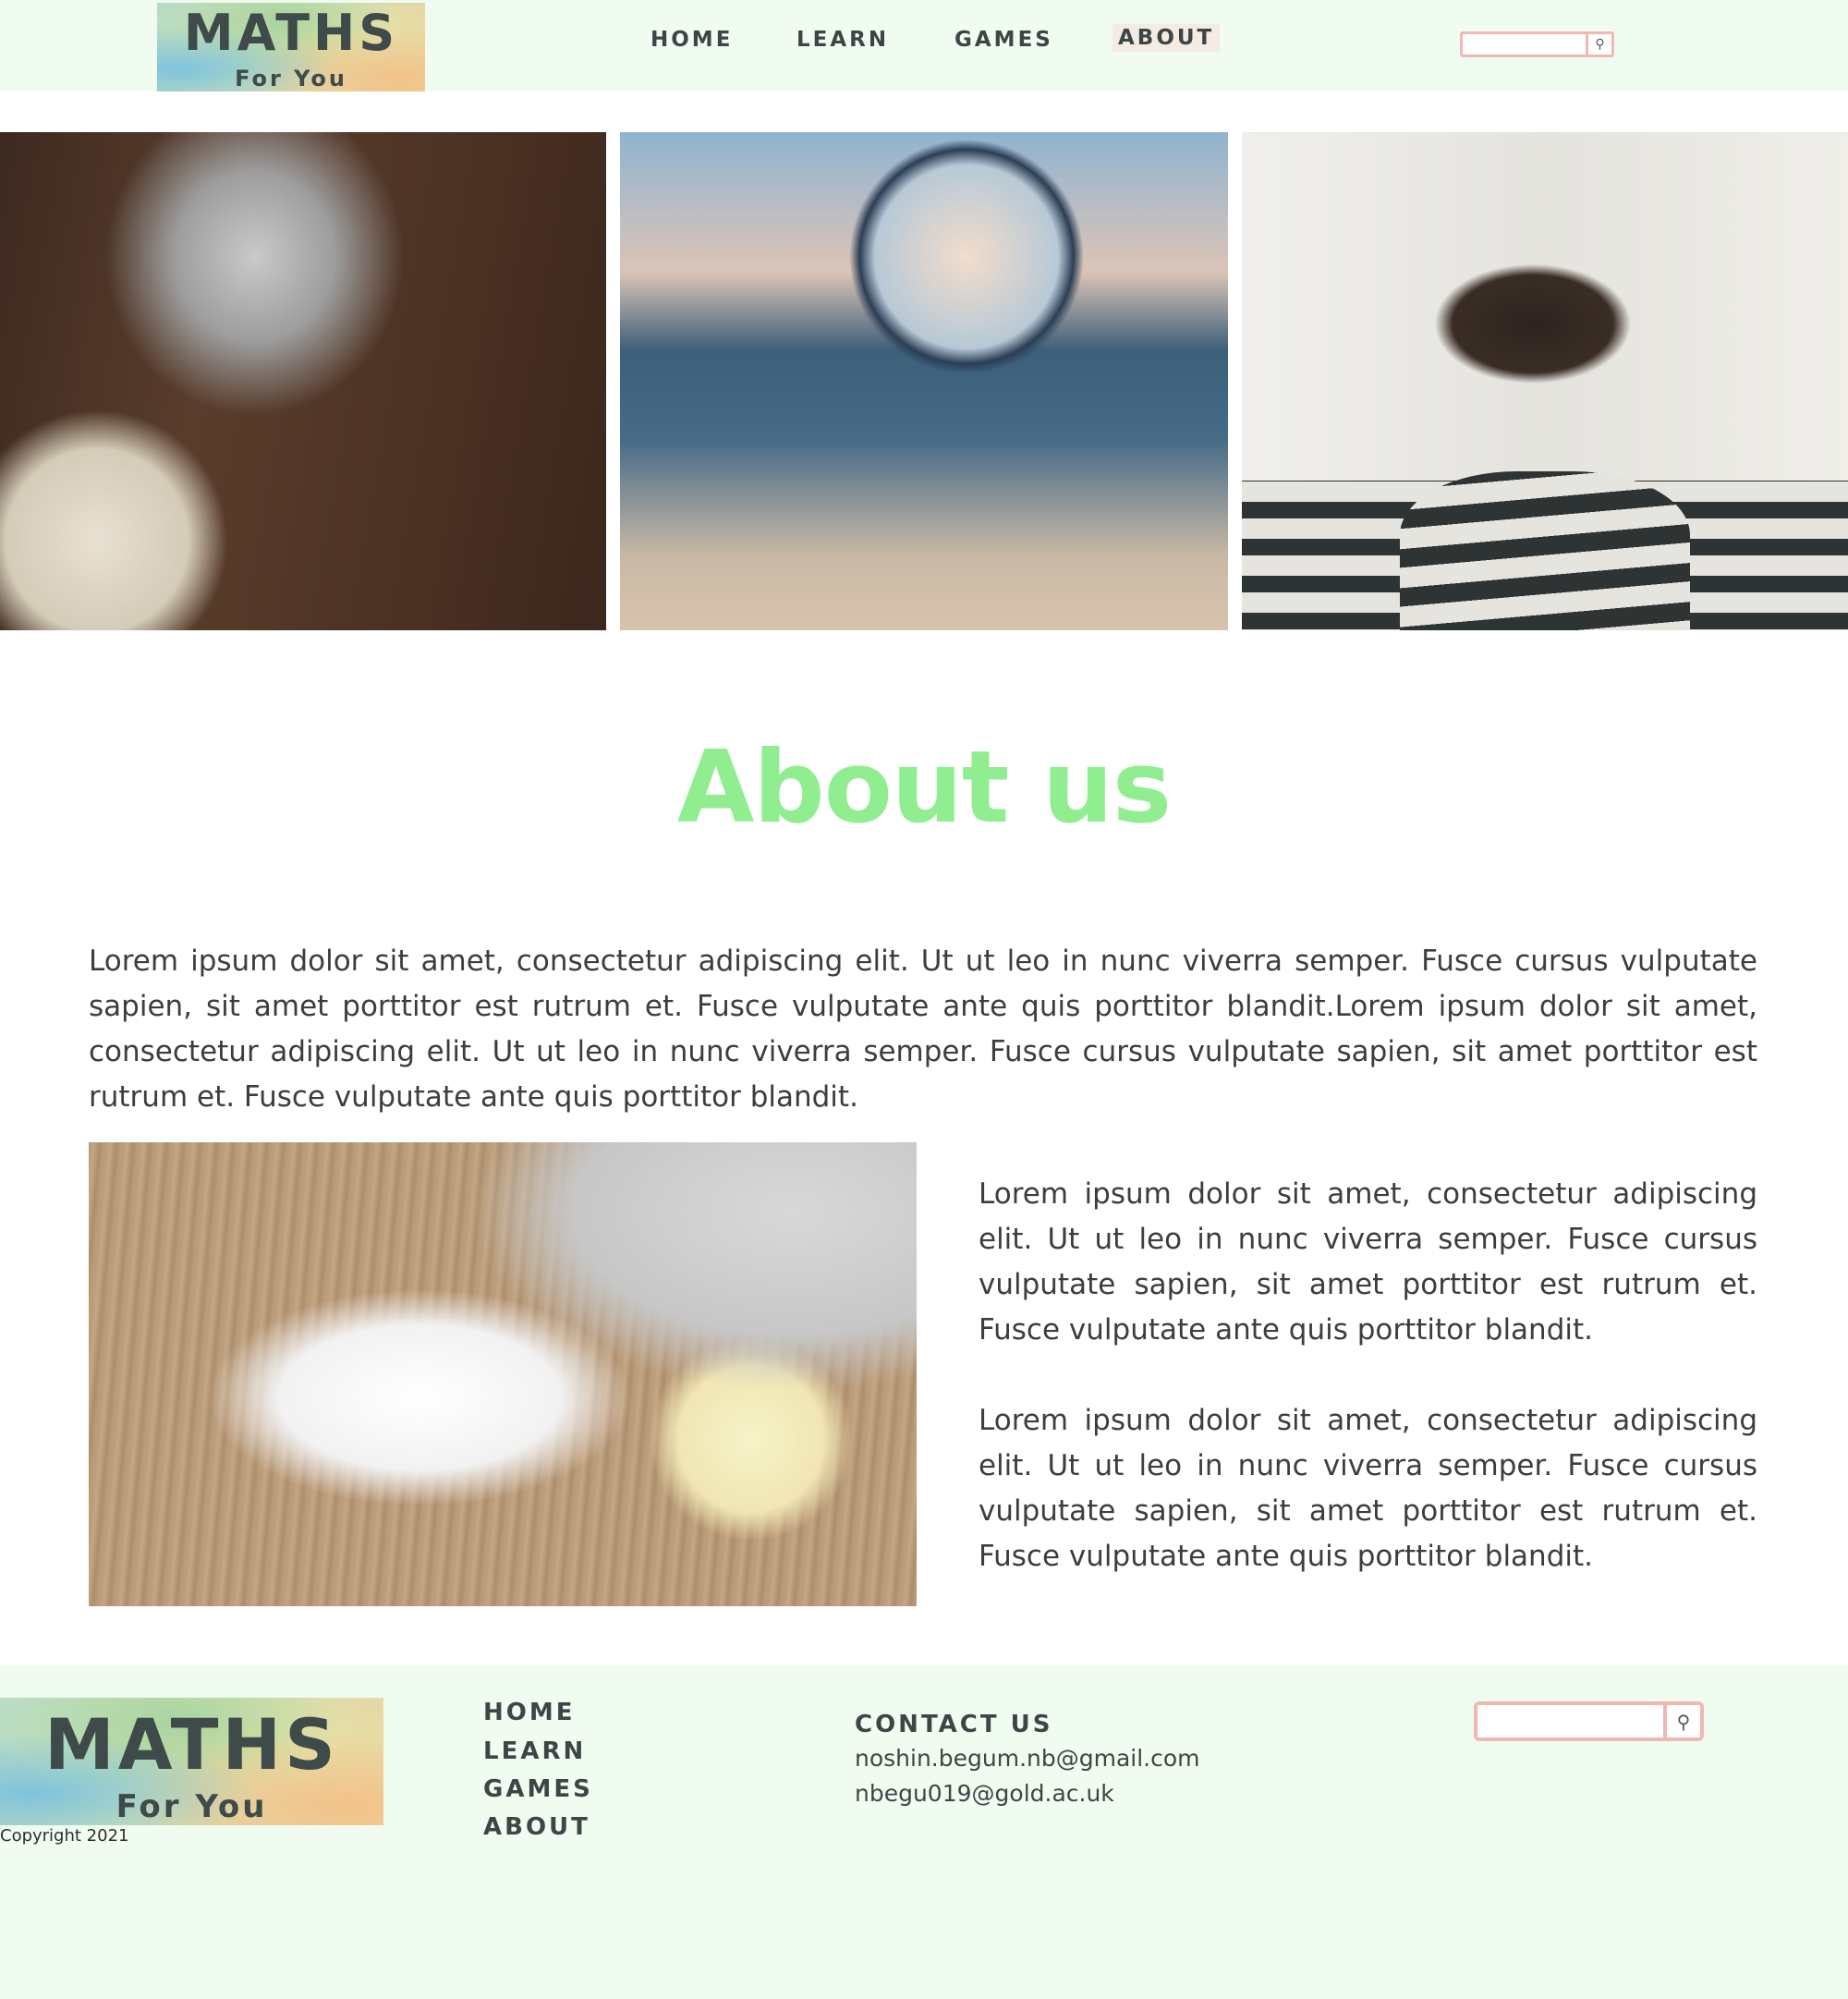 Image resolution: width=1848 pixels, height=1999 pixels. What do you see at coordinates (924, 788) in the screenshot?
I see `page-title: About us` at bounding box center [924, 788].